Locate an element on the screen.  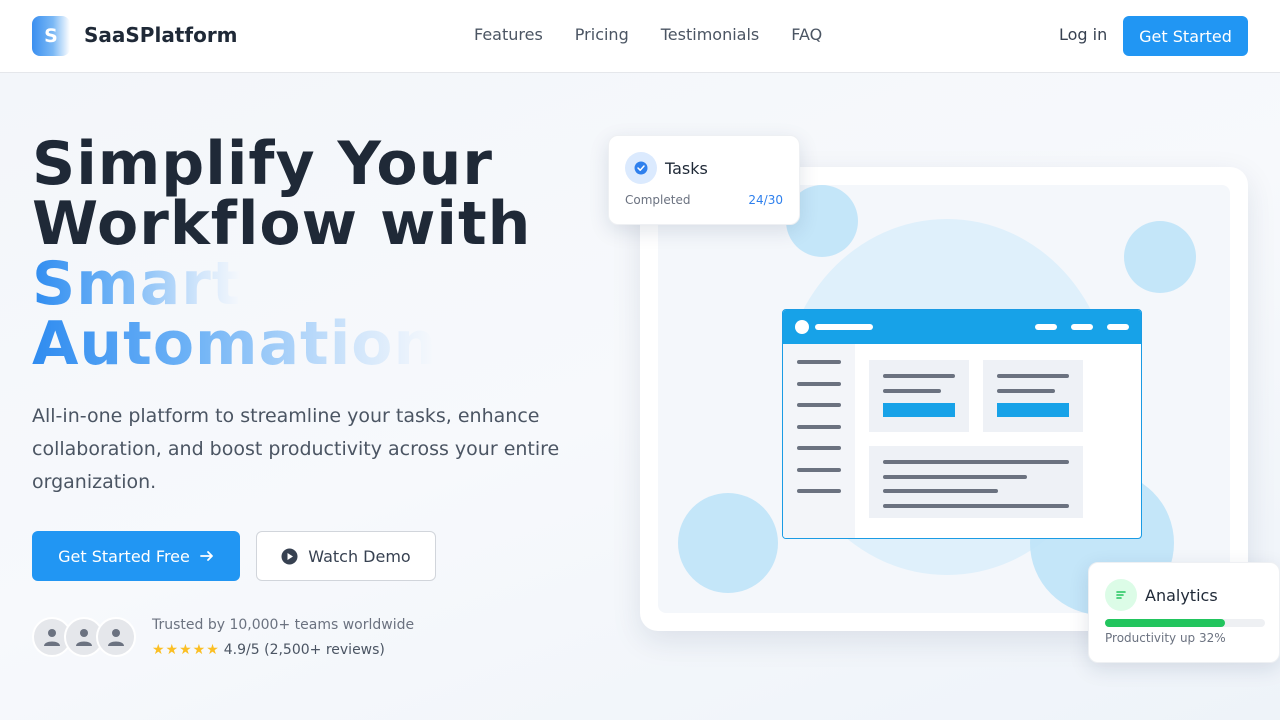
productivity-progress is located at coordinates (1185, 623).